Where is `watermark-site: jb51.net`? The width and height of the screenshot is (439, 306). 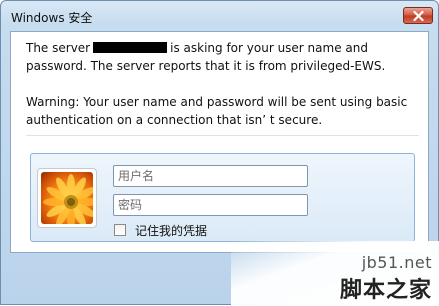
watermark-site: jb51.net is located at coordinates (396, 262).